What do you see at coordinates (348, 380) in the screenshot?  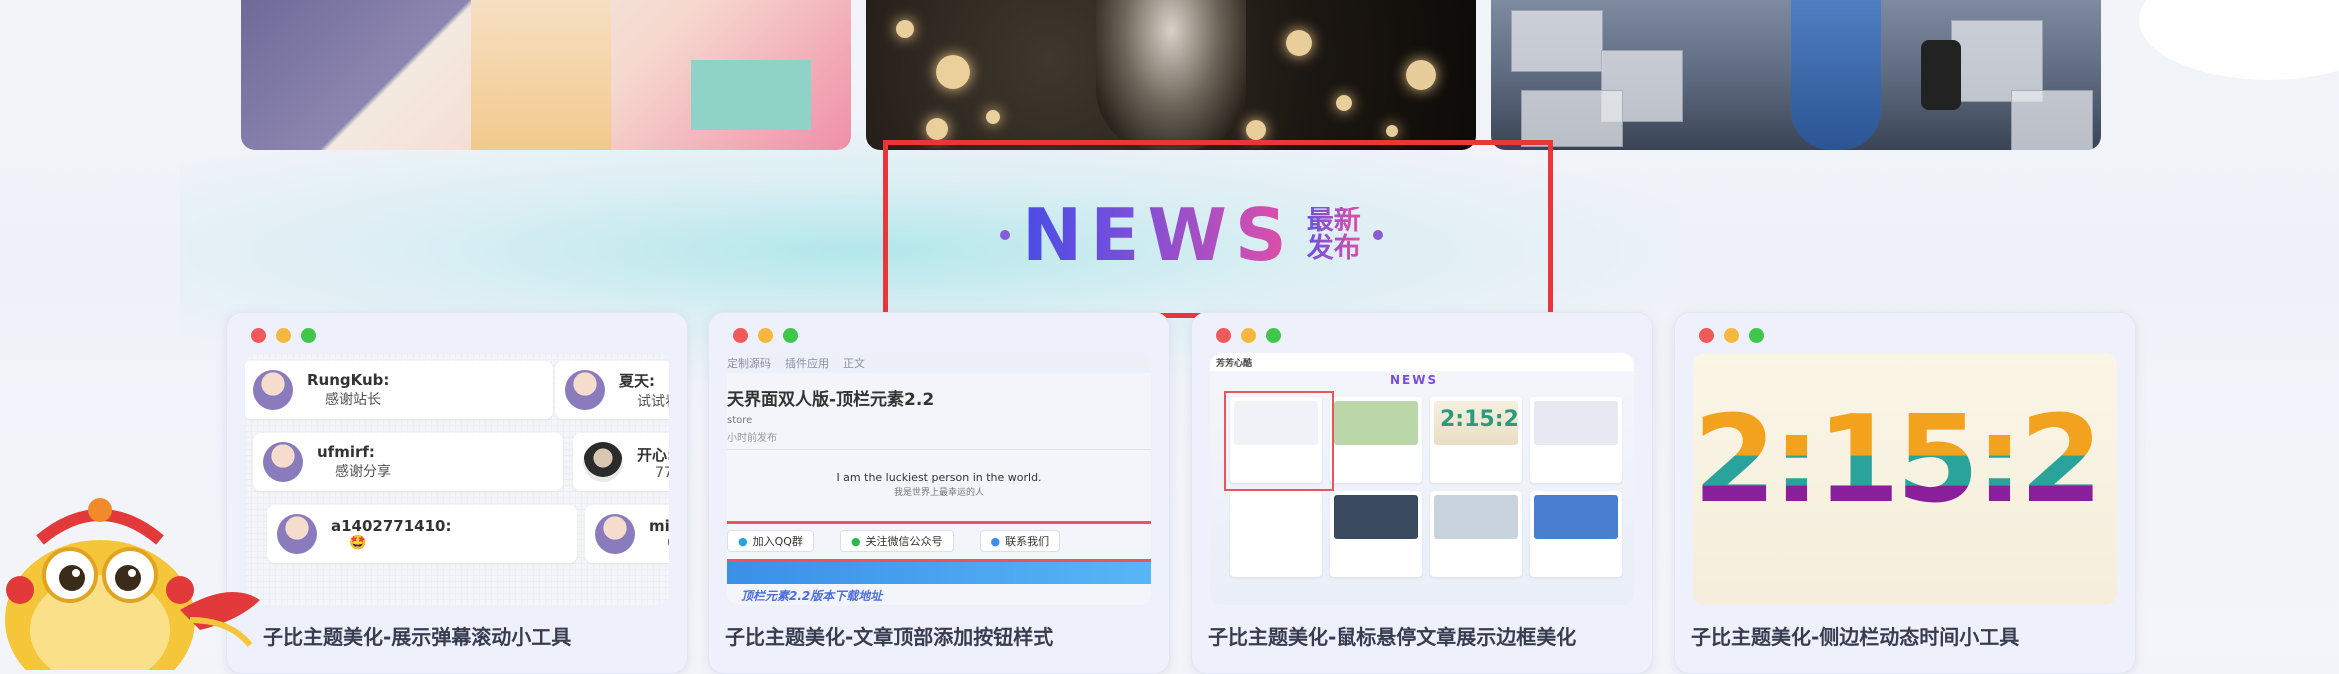 I see `danmaku-name: RungKub:` at bounding box center [348, 380].